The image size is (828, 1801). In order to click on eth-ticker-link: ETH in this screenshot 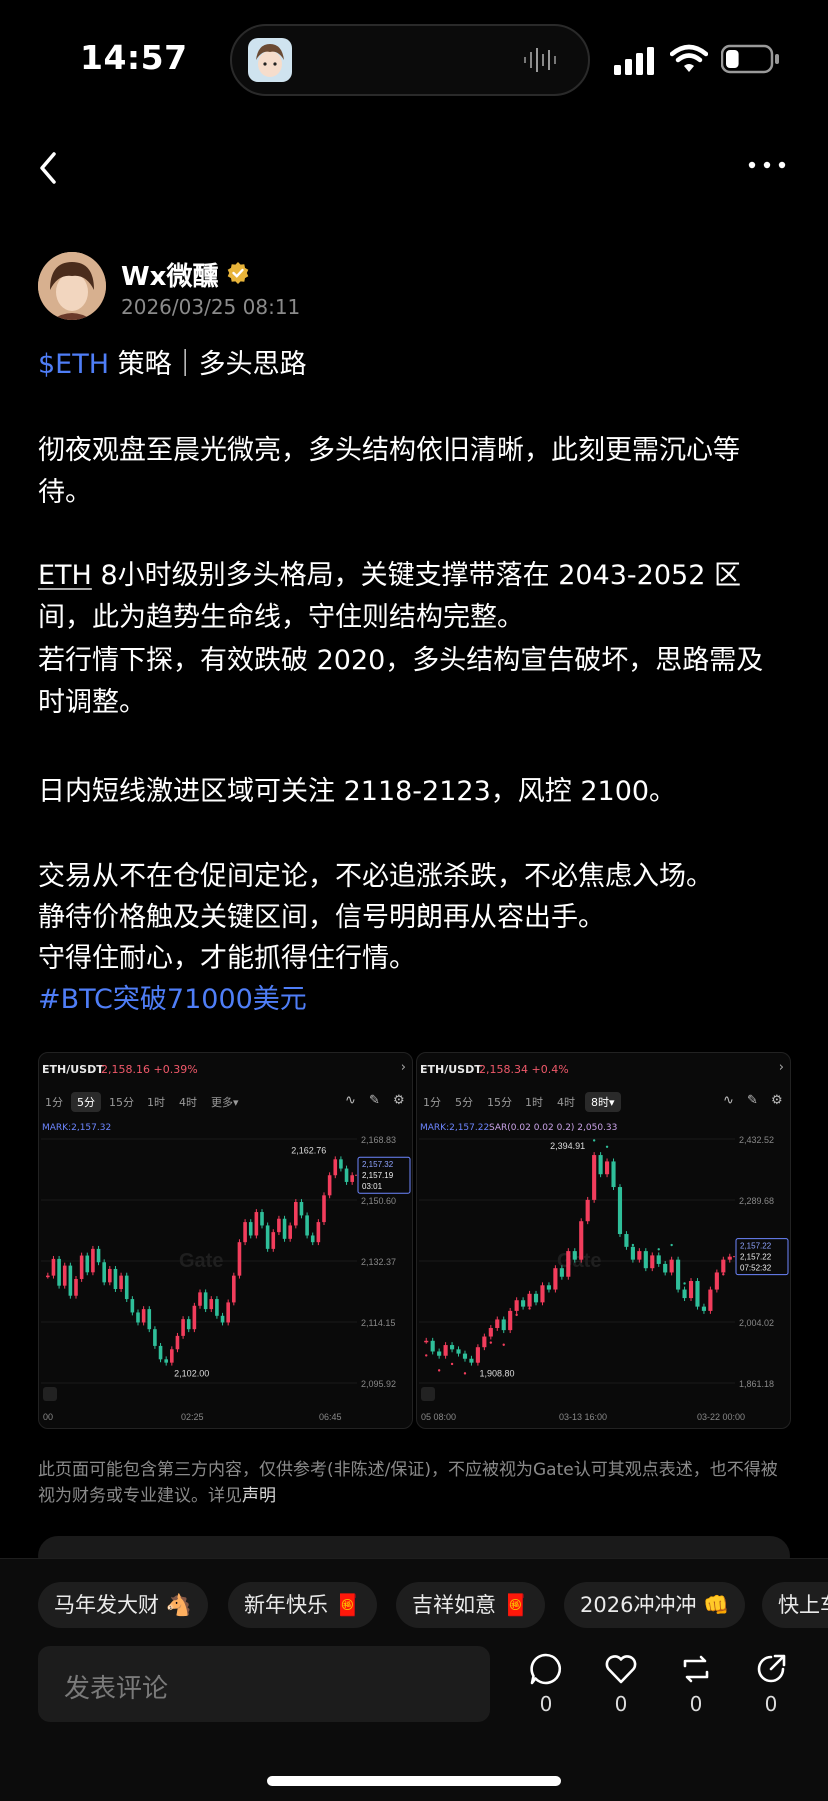, I will do `click(65, 575)`.